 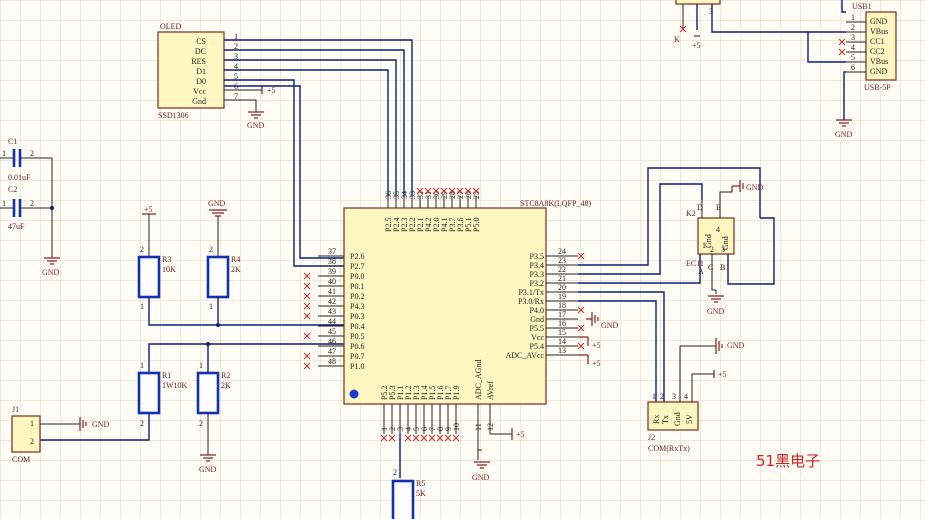 What do you see at coordinates (456, 393) in the screenshot?
I see `svg-text: P1.9` at bounding box center [456, 393].